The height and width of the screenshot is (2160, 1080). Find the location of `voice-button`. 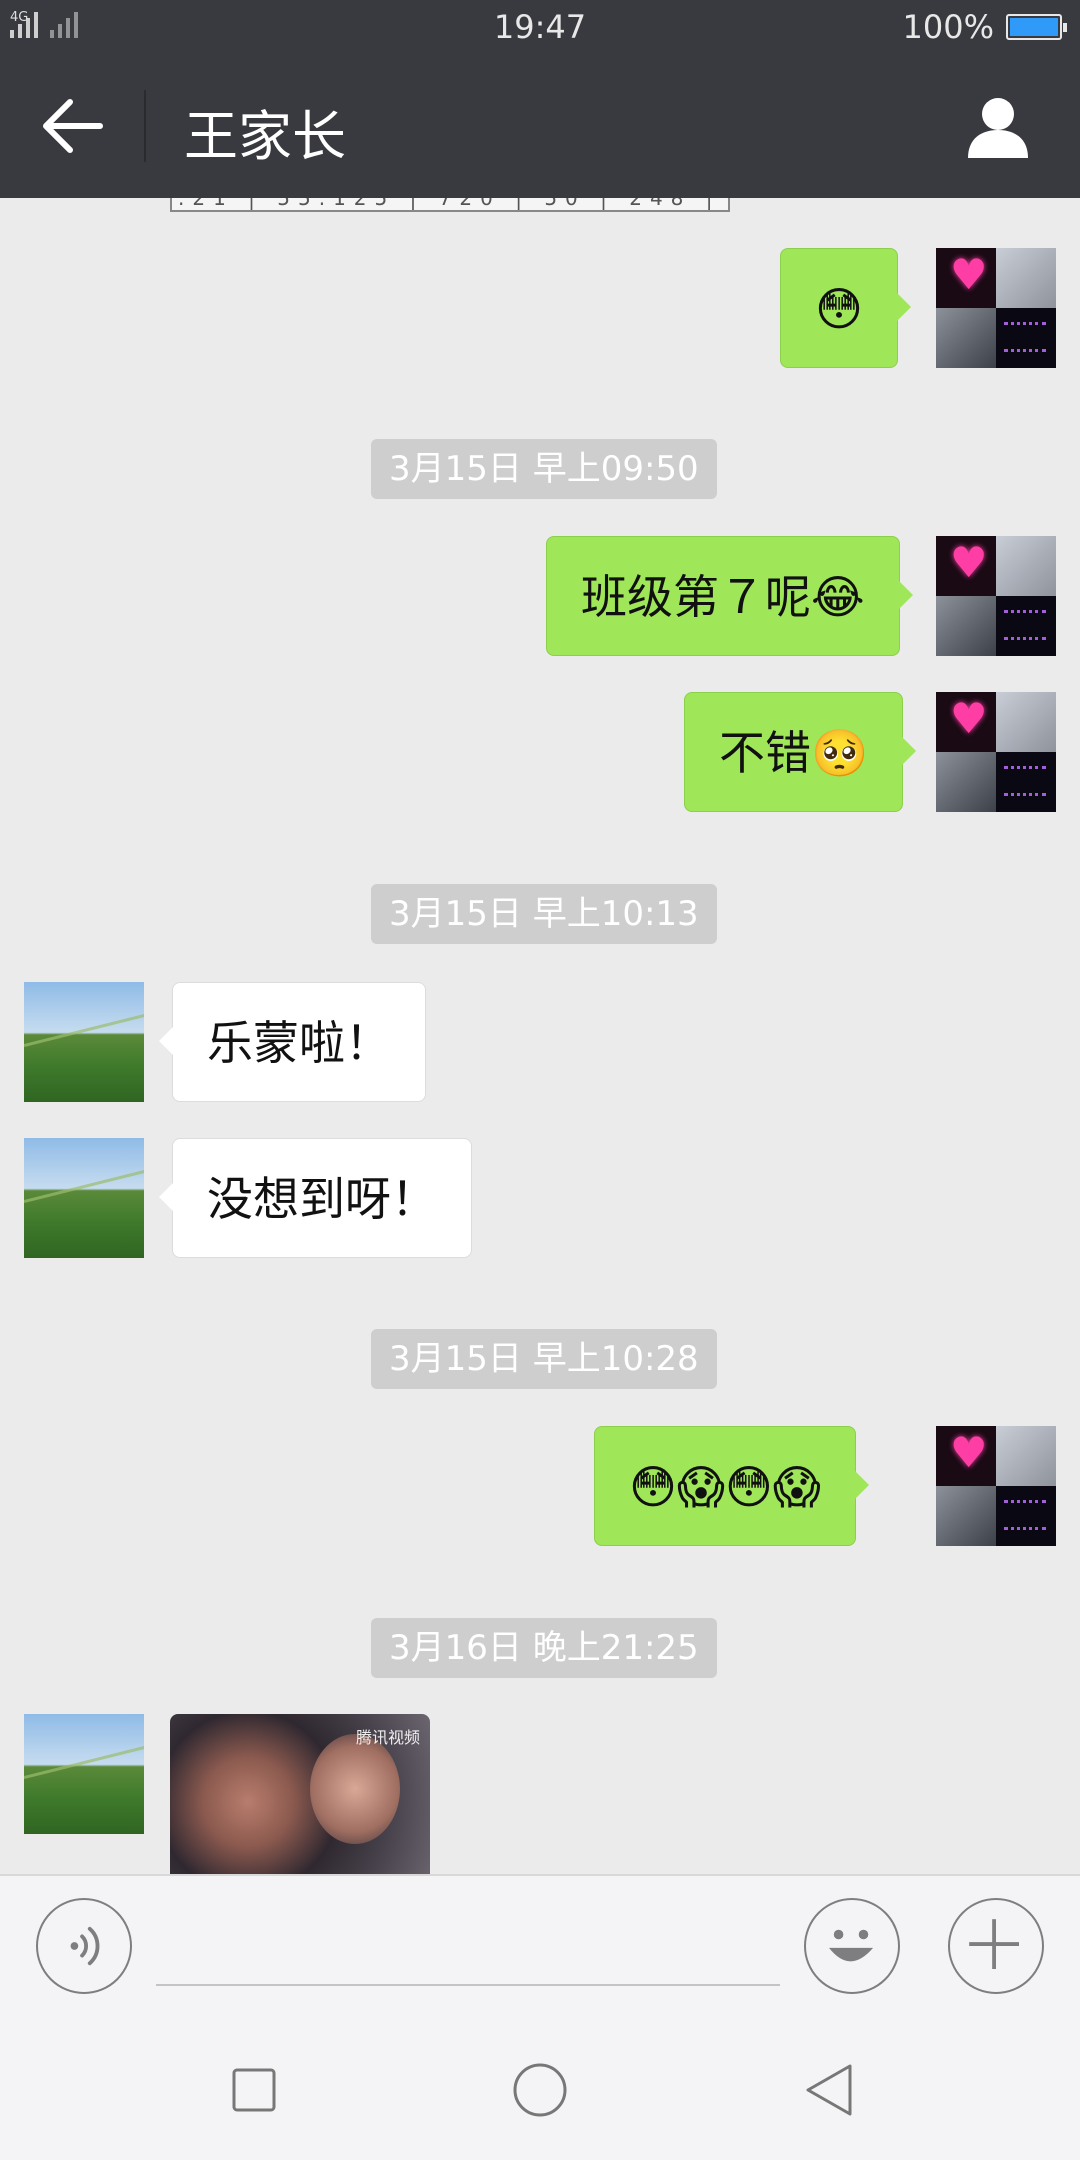

voice-button is located at coordinates (84, 1946).